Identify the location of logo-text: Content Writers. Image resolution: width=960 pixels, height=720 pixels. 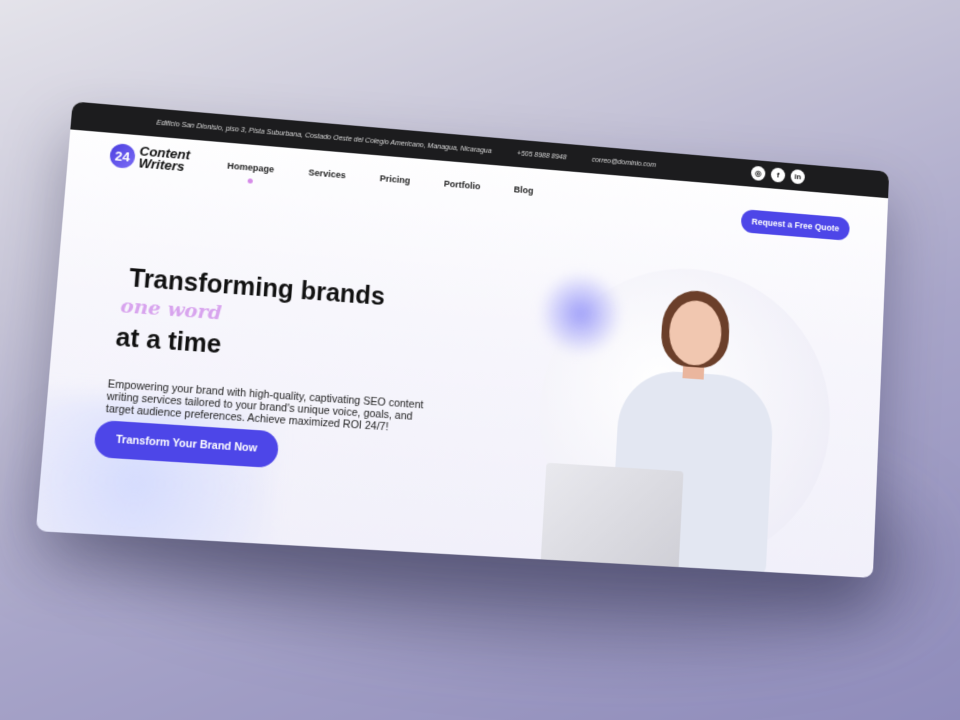
(164, 159).